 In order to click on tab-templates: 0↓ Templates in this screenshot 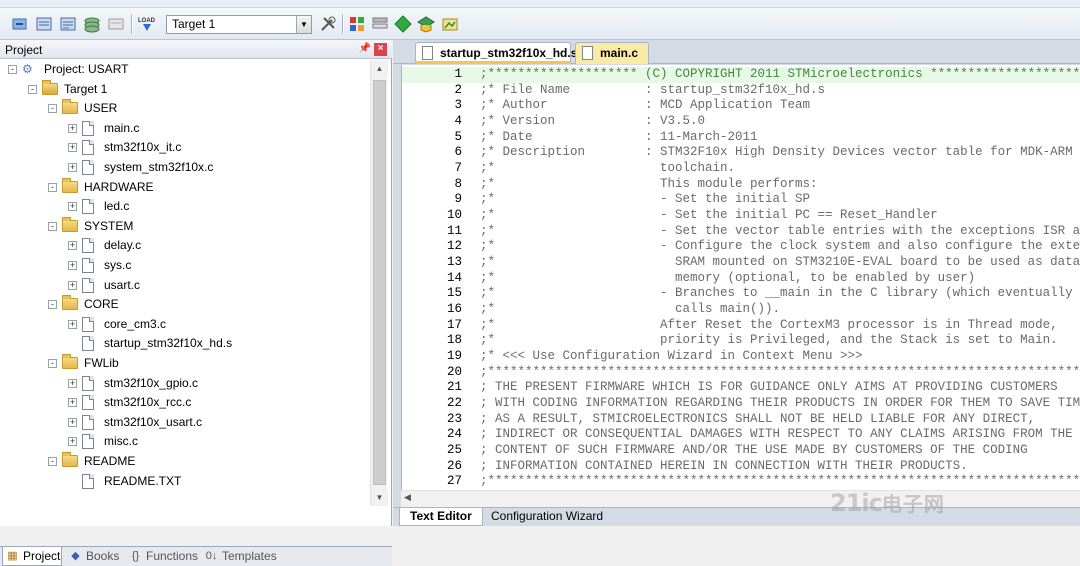, I will do `click(242, 556)`.